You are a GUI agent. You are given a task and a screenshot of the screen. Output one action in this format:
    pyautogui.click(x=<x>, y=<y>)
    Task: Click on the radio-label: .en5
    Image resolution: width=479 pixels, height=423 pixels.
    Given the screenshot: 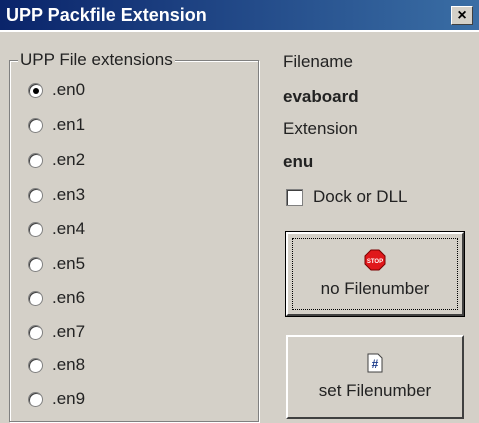 What is the action you would take?
    pyautogui.click(x=69, y=263)
    